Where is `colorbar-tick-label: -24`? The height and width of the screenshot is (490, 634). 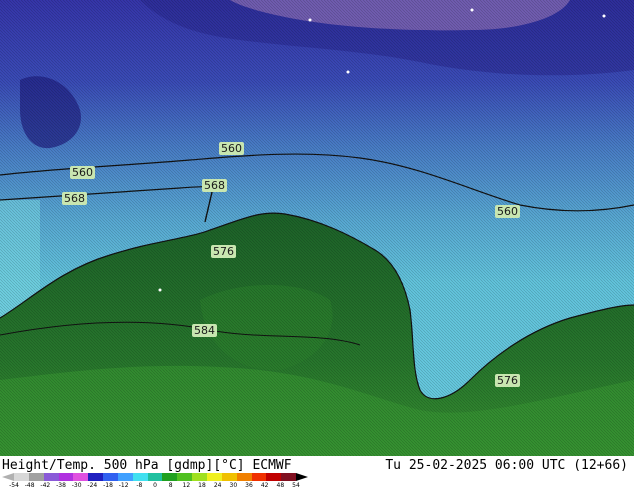
colorbar-tick-label: -24 is located at coordinates (92, 485).